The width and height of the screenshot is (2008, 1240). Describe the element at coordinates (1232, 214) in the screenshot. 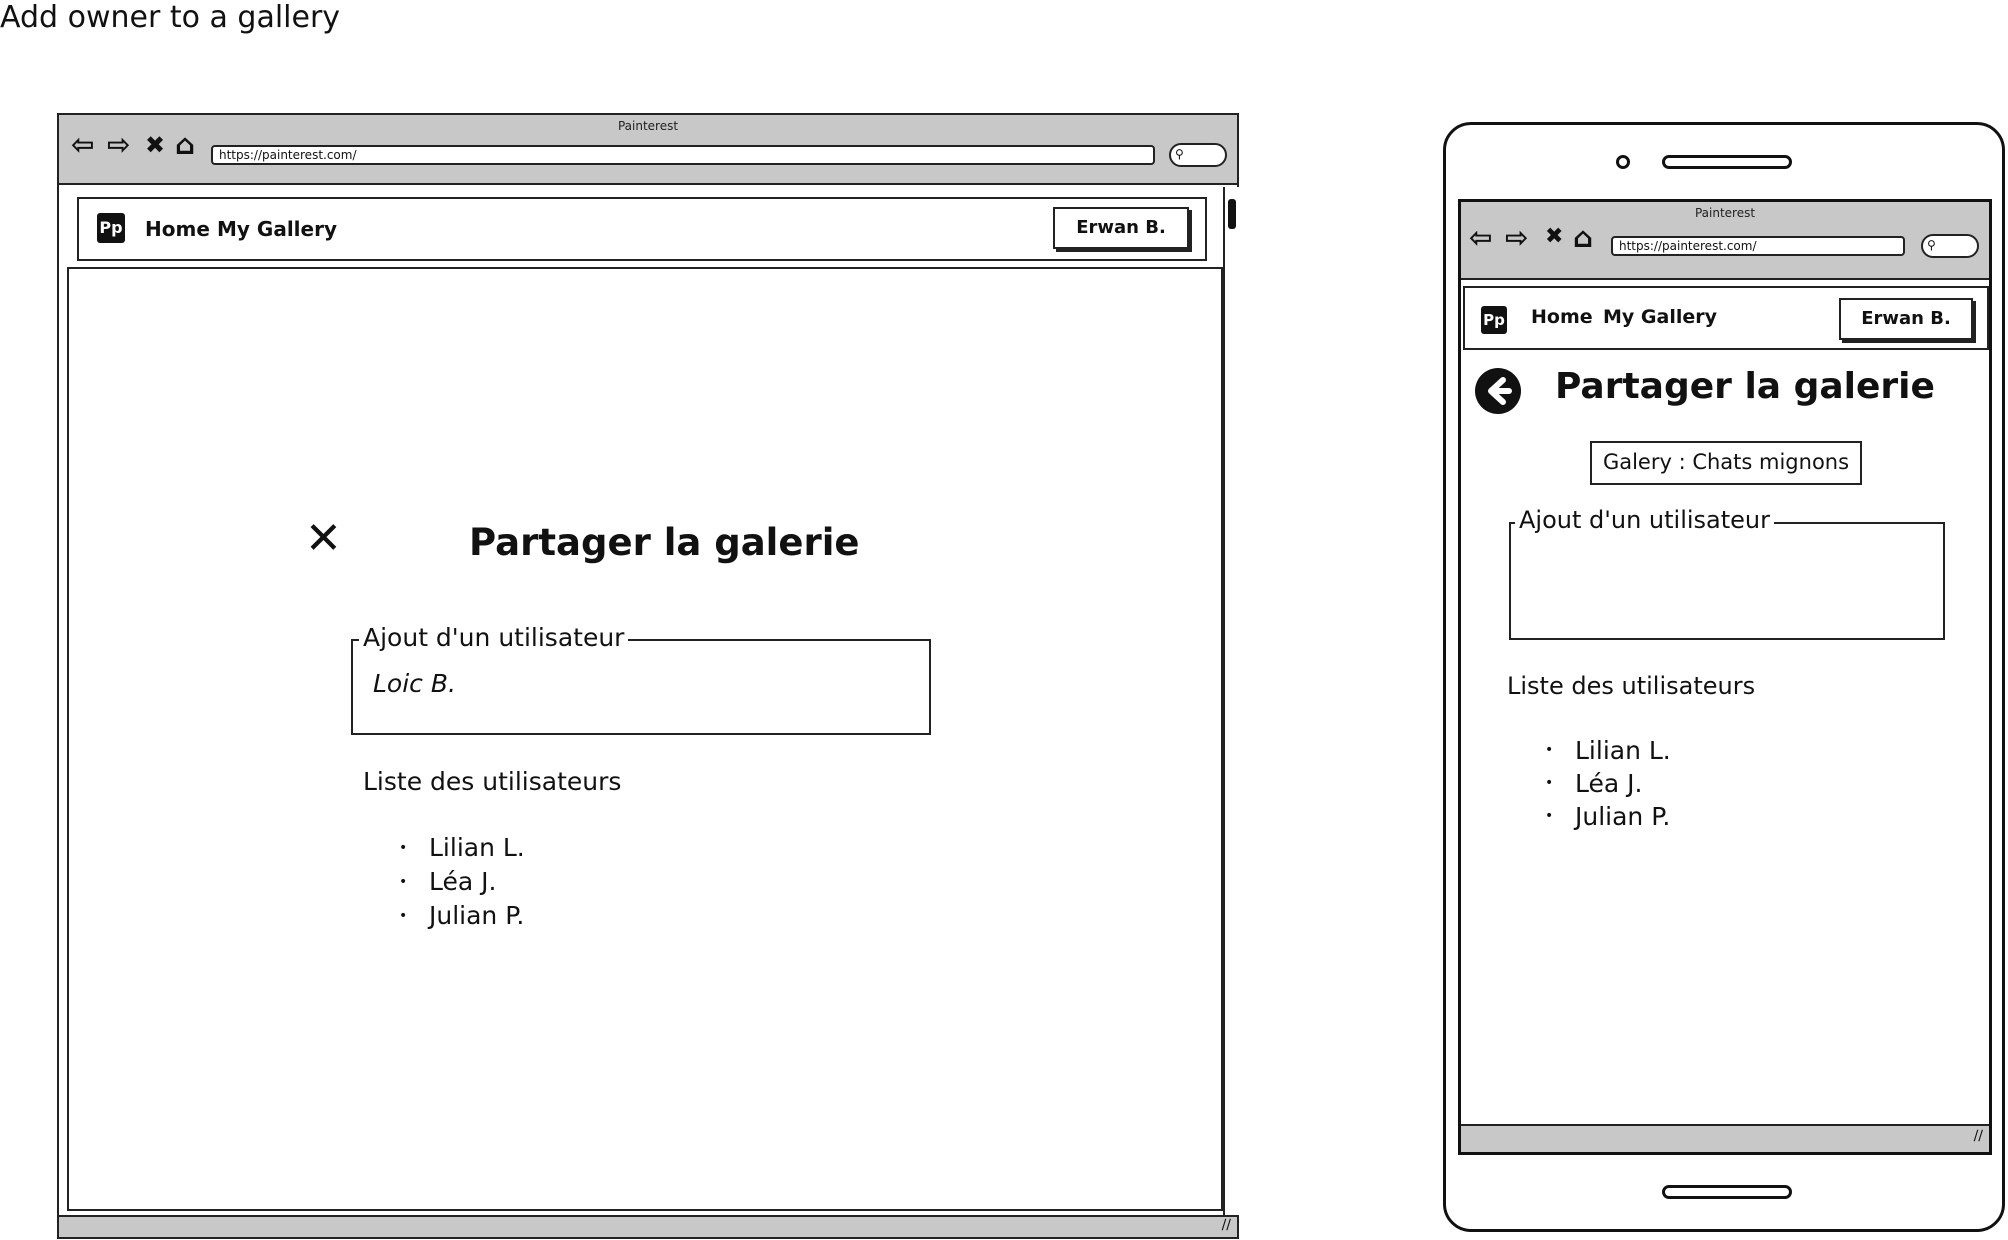

I see `scrollbar-thumb` at that location.